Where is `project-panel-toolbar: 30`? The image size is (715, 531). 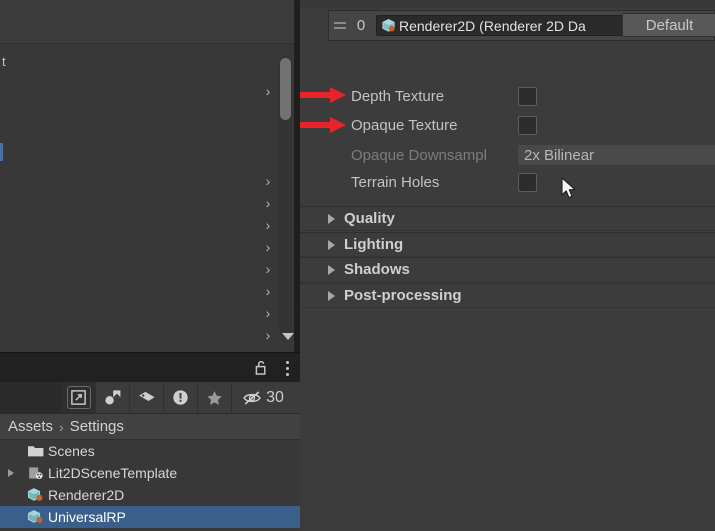
project-panel-toolbar: 30 is located at coordinates (150, 398).